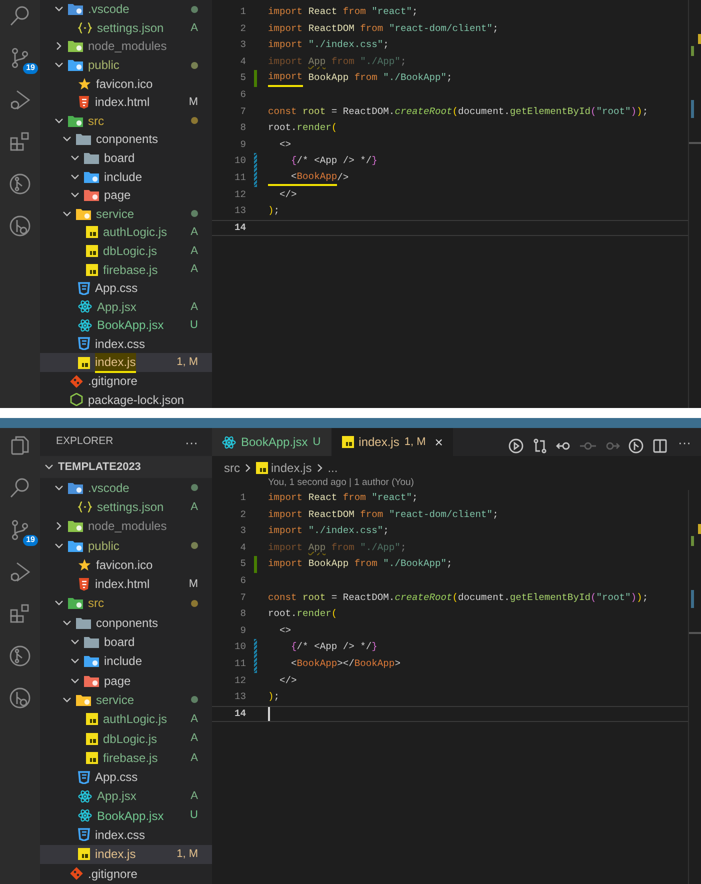 This screenshot has height=884, width=701. What do you see at coordinates (341, 482) in the screenshot?
I see `codelens-text: You, 1 second ago | 1 author (You)` at bounding box center [341, 482].